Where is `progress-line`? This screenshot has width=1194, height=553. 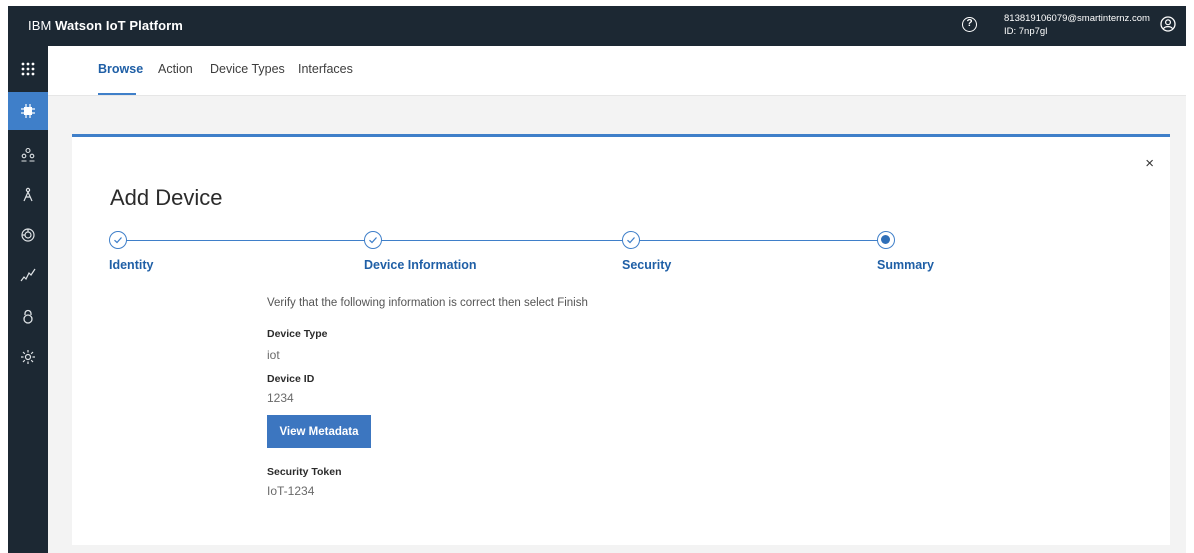 progress-line is located at coordinates (502, 240).